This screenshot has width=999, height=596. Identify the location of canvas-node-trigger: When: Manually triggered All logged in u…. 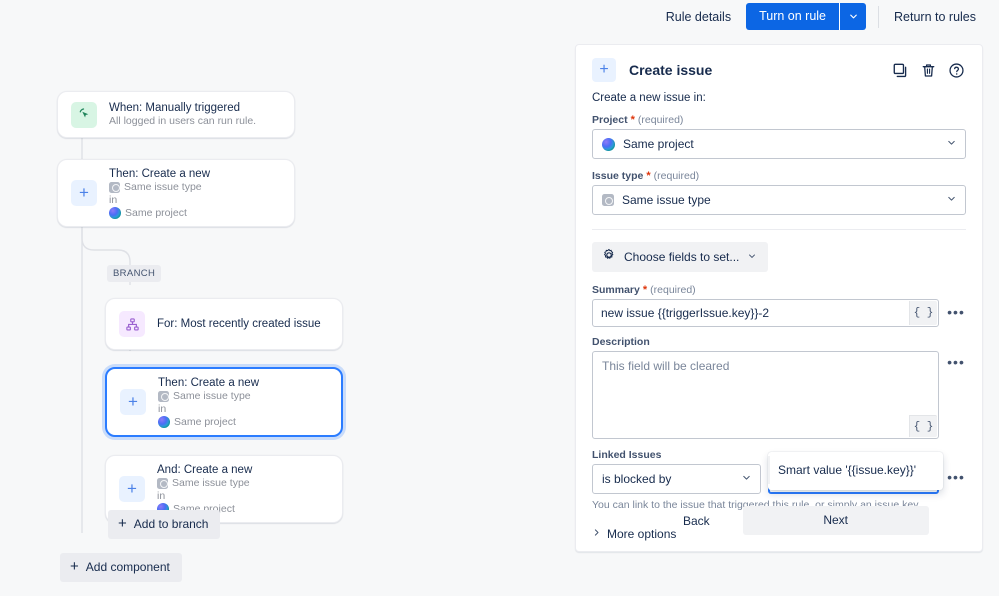
(176, 114).